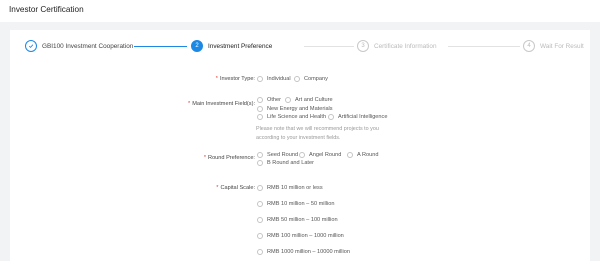  What do you see at coordinates (562, 46) in the screenshot?
I see `step-4-label: Wait For Result` at bounding box center [562, 46].